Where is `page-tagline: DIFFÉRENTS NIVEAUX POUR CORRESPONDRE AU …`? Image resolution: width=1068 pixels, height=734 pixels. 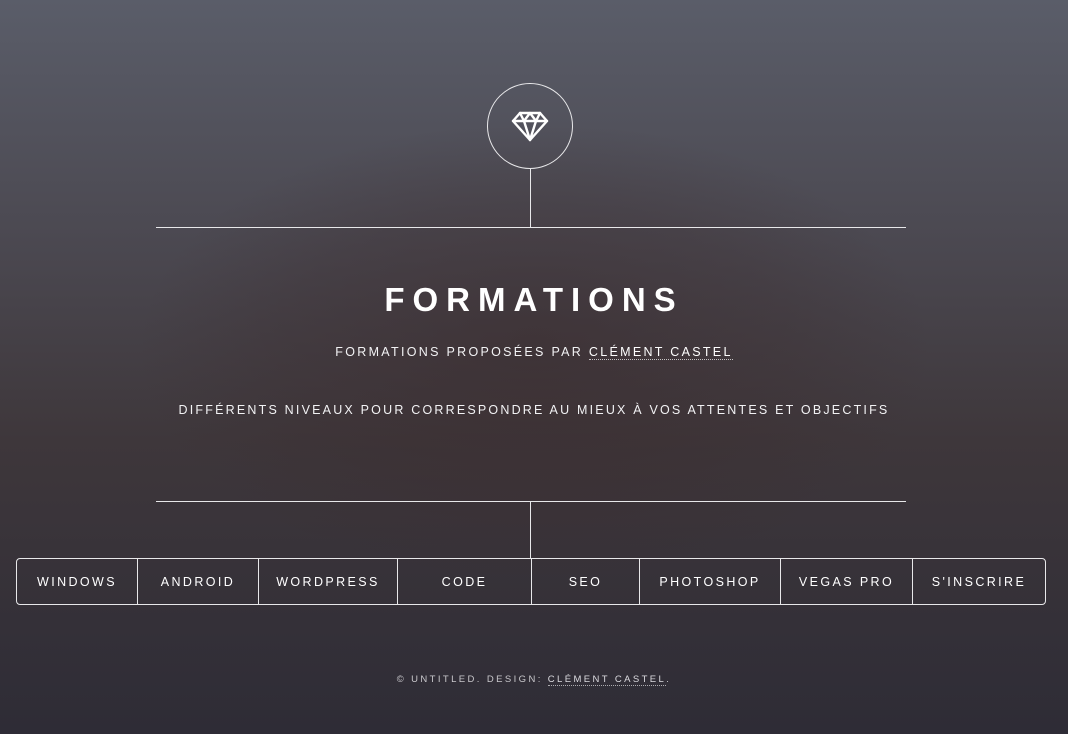 page-tagline: DIFFÉRENTS NIVEAUX POUR CORRESPONDRE AU … is located at coordinates (534, 410).